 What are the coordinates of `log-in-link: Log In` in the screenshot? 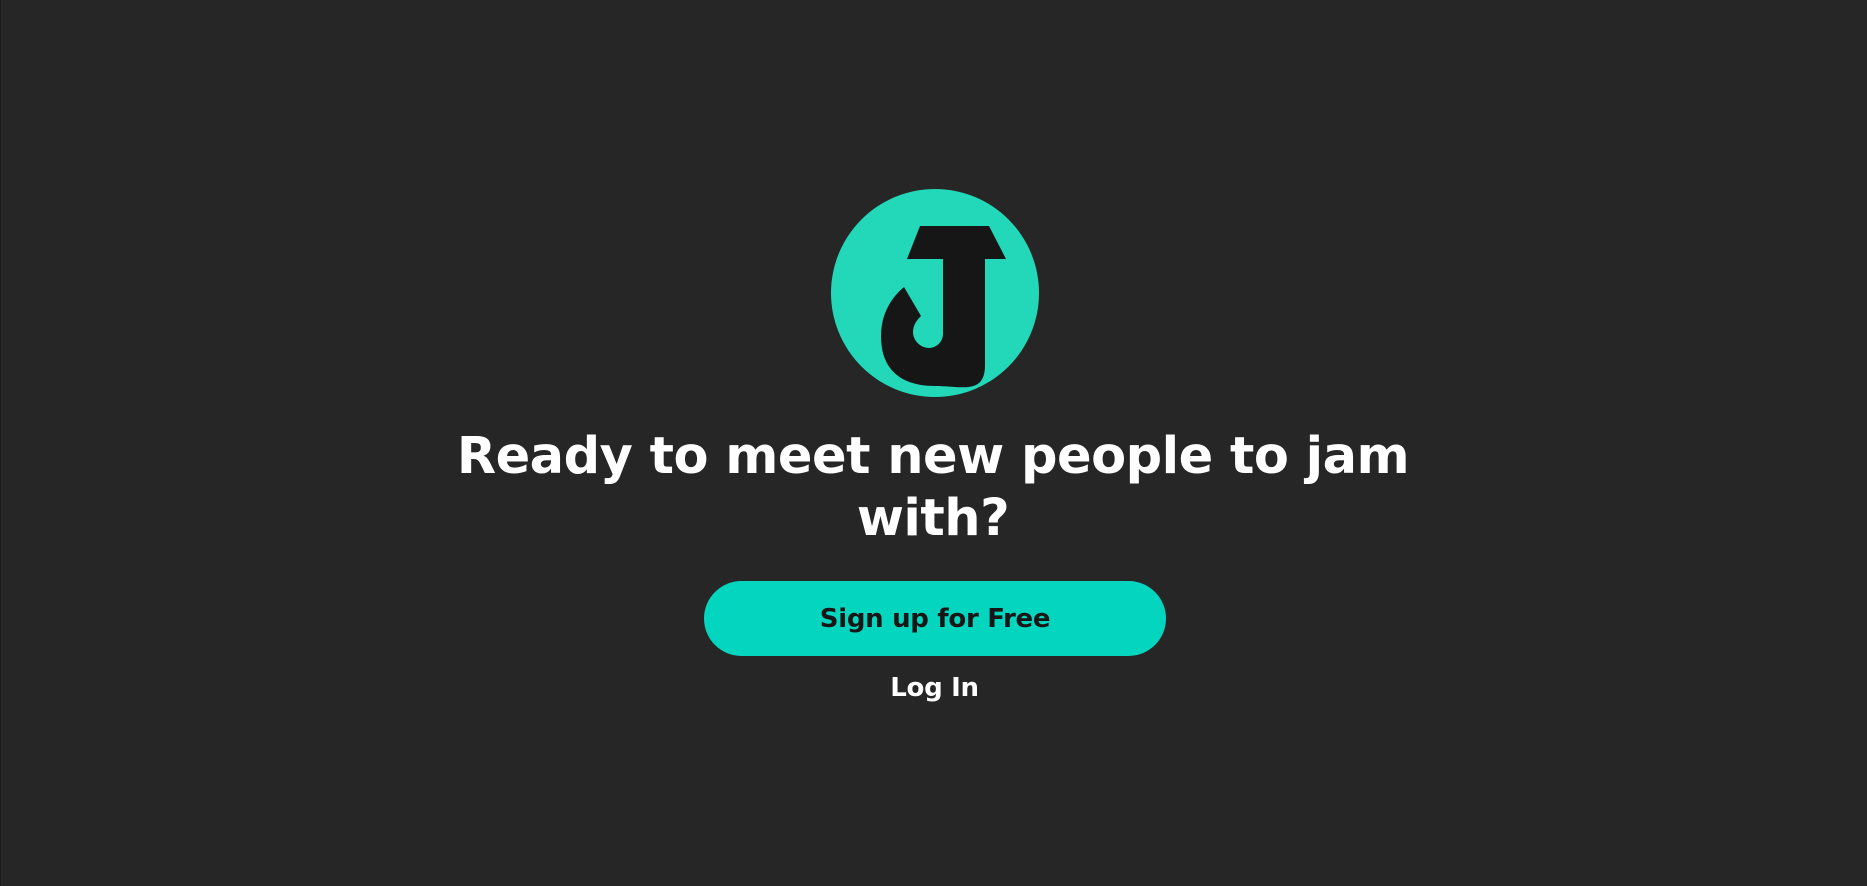 It's located at (934, 688).